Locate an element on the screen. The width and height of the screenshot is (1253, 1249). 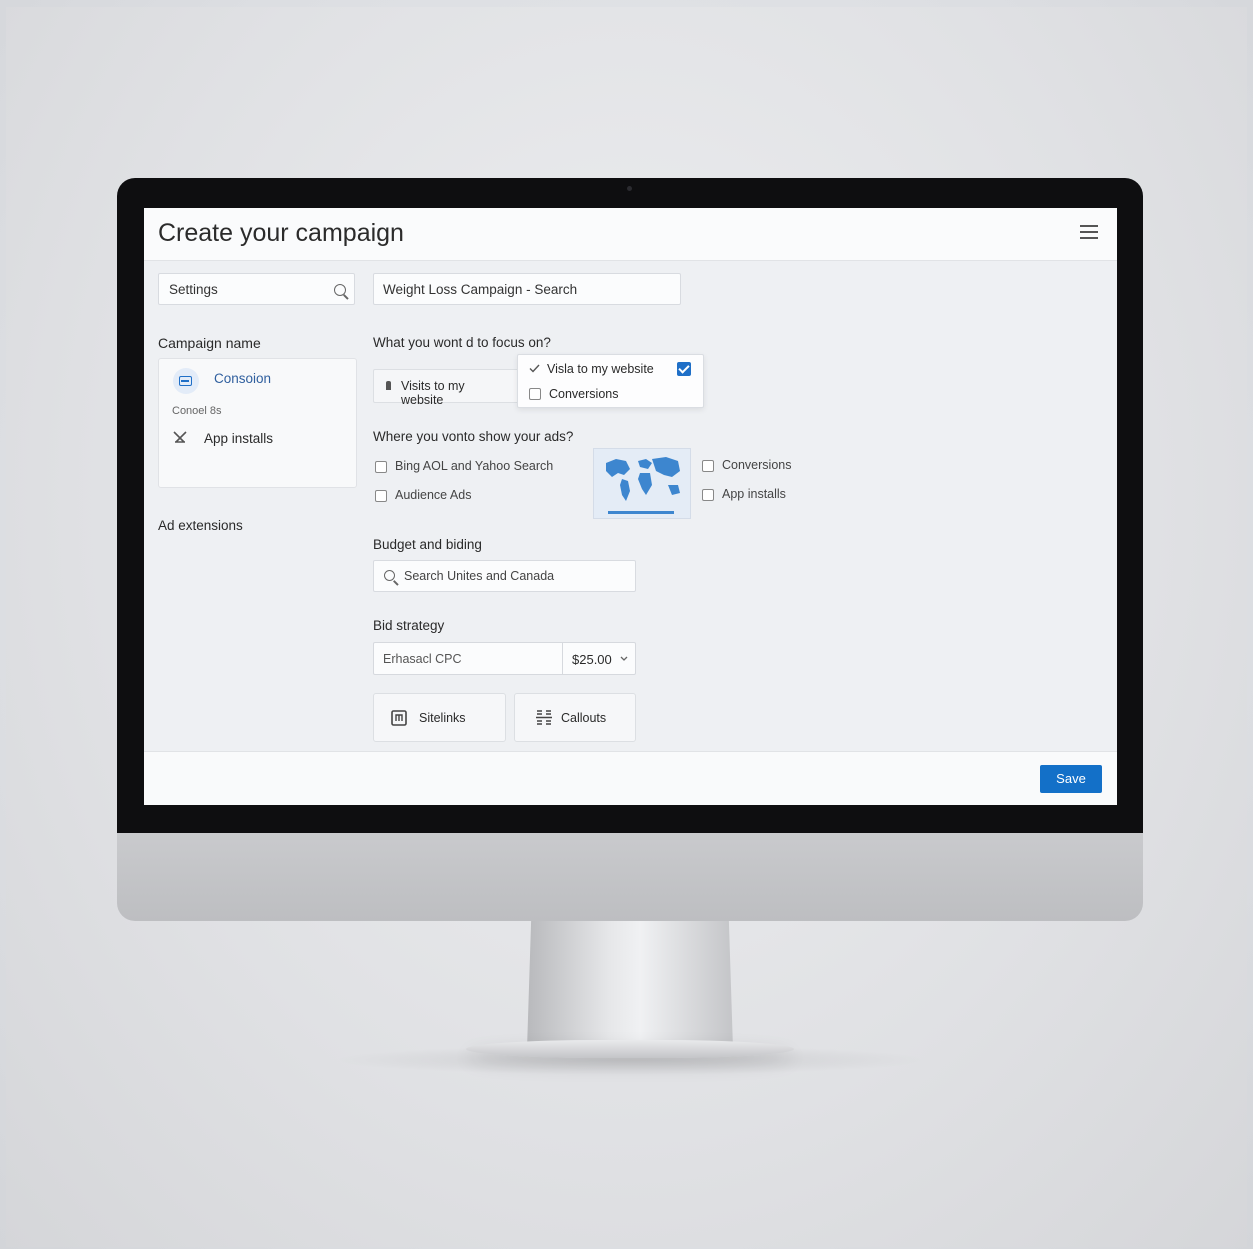
app-install-icon is located at coordinates (180, 437).